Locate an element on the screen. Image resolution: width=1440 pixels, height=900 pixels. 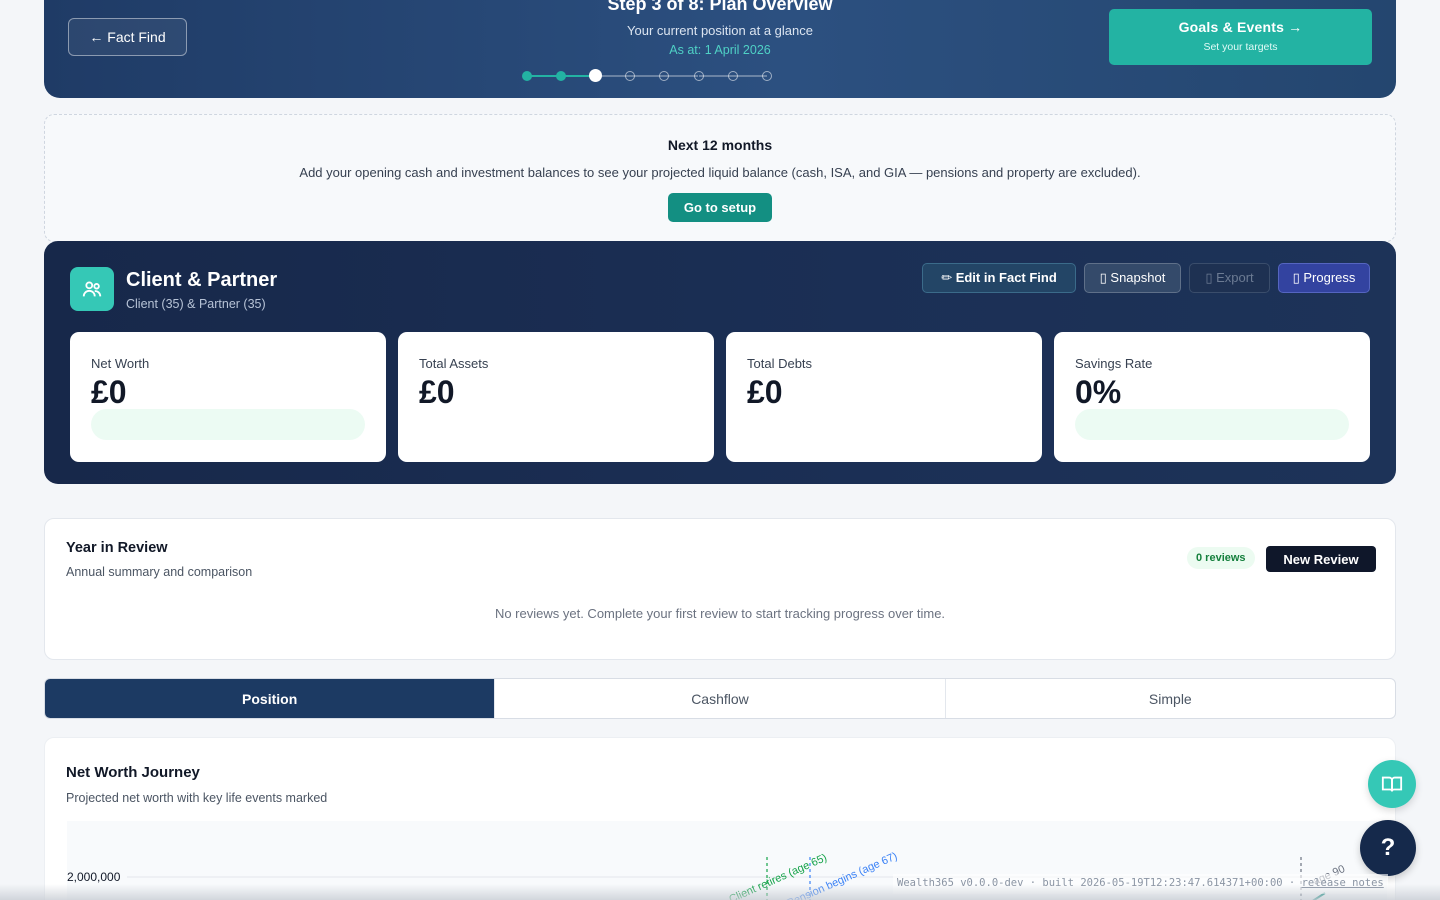
stat-label: Savings Rate is located at coordinates (1114, 363).